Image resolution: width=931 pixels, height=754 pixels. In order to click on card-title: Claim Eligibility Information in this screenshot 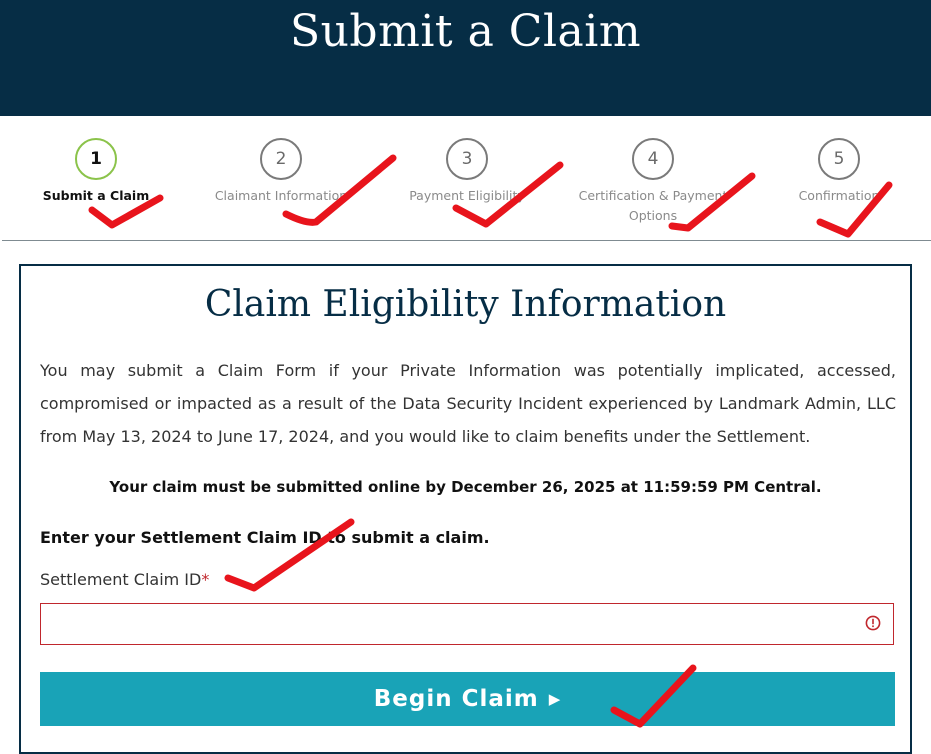, I will do `click(465, 304)`.